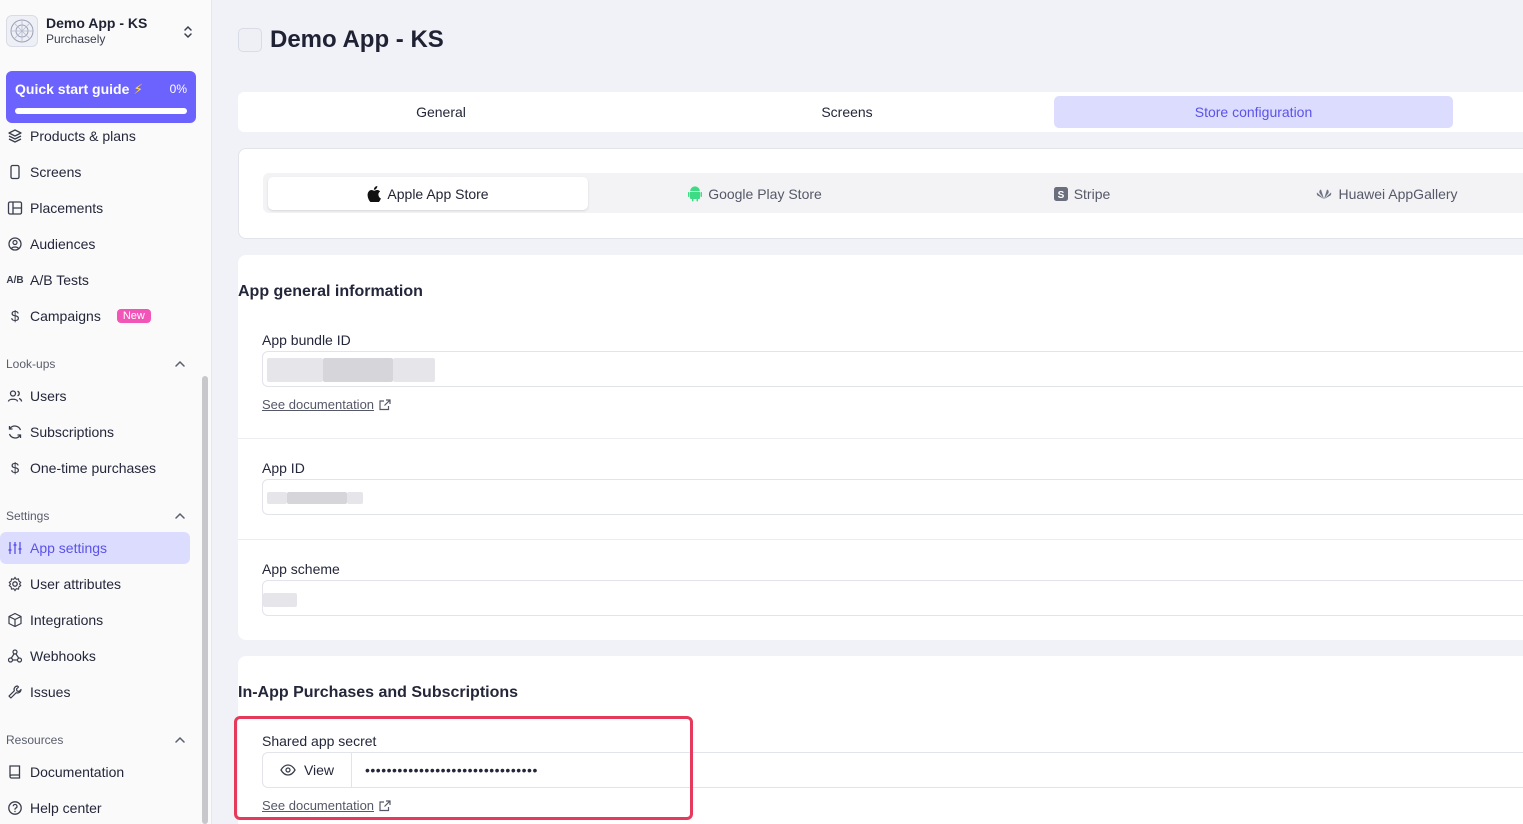 The image size is (1523, 824). I want to click on new-badge: New, so click(133, 316).